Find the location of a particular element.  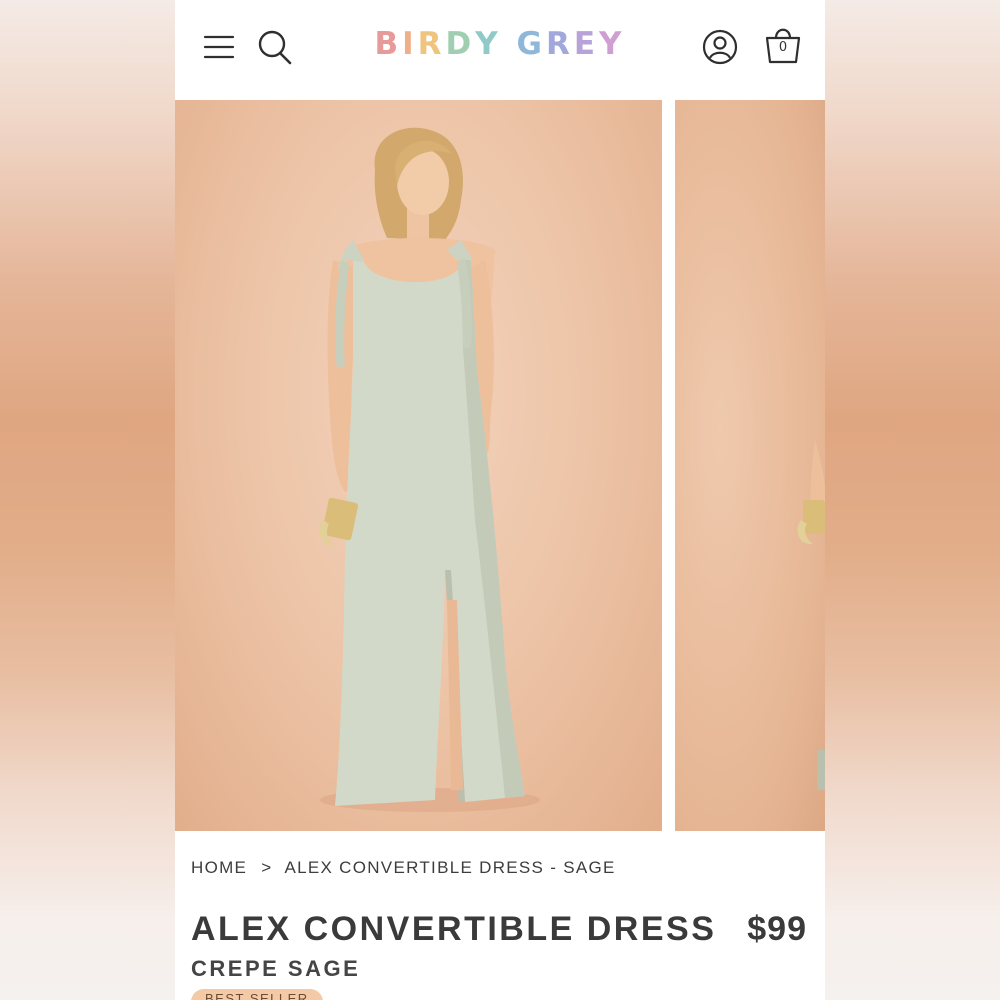

product-price: $99 is located at coordinates (777, 929).